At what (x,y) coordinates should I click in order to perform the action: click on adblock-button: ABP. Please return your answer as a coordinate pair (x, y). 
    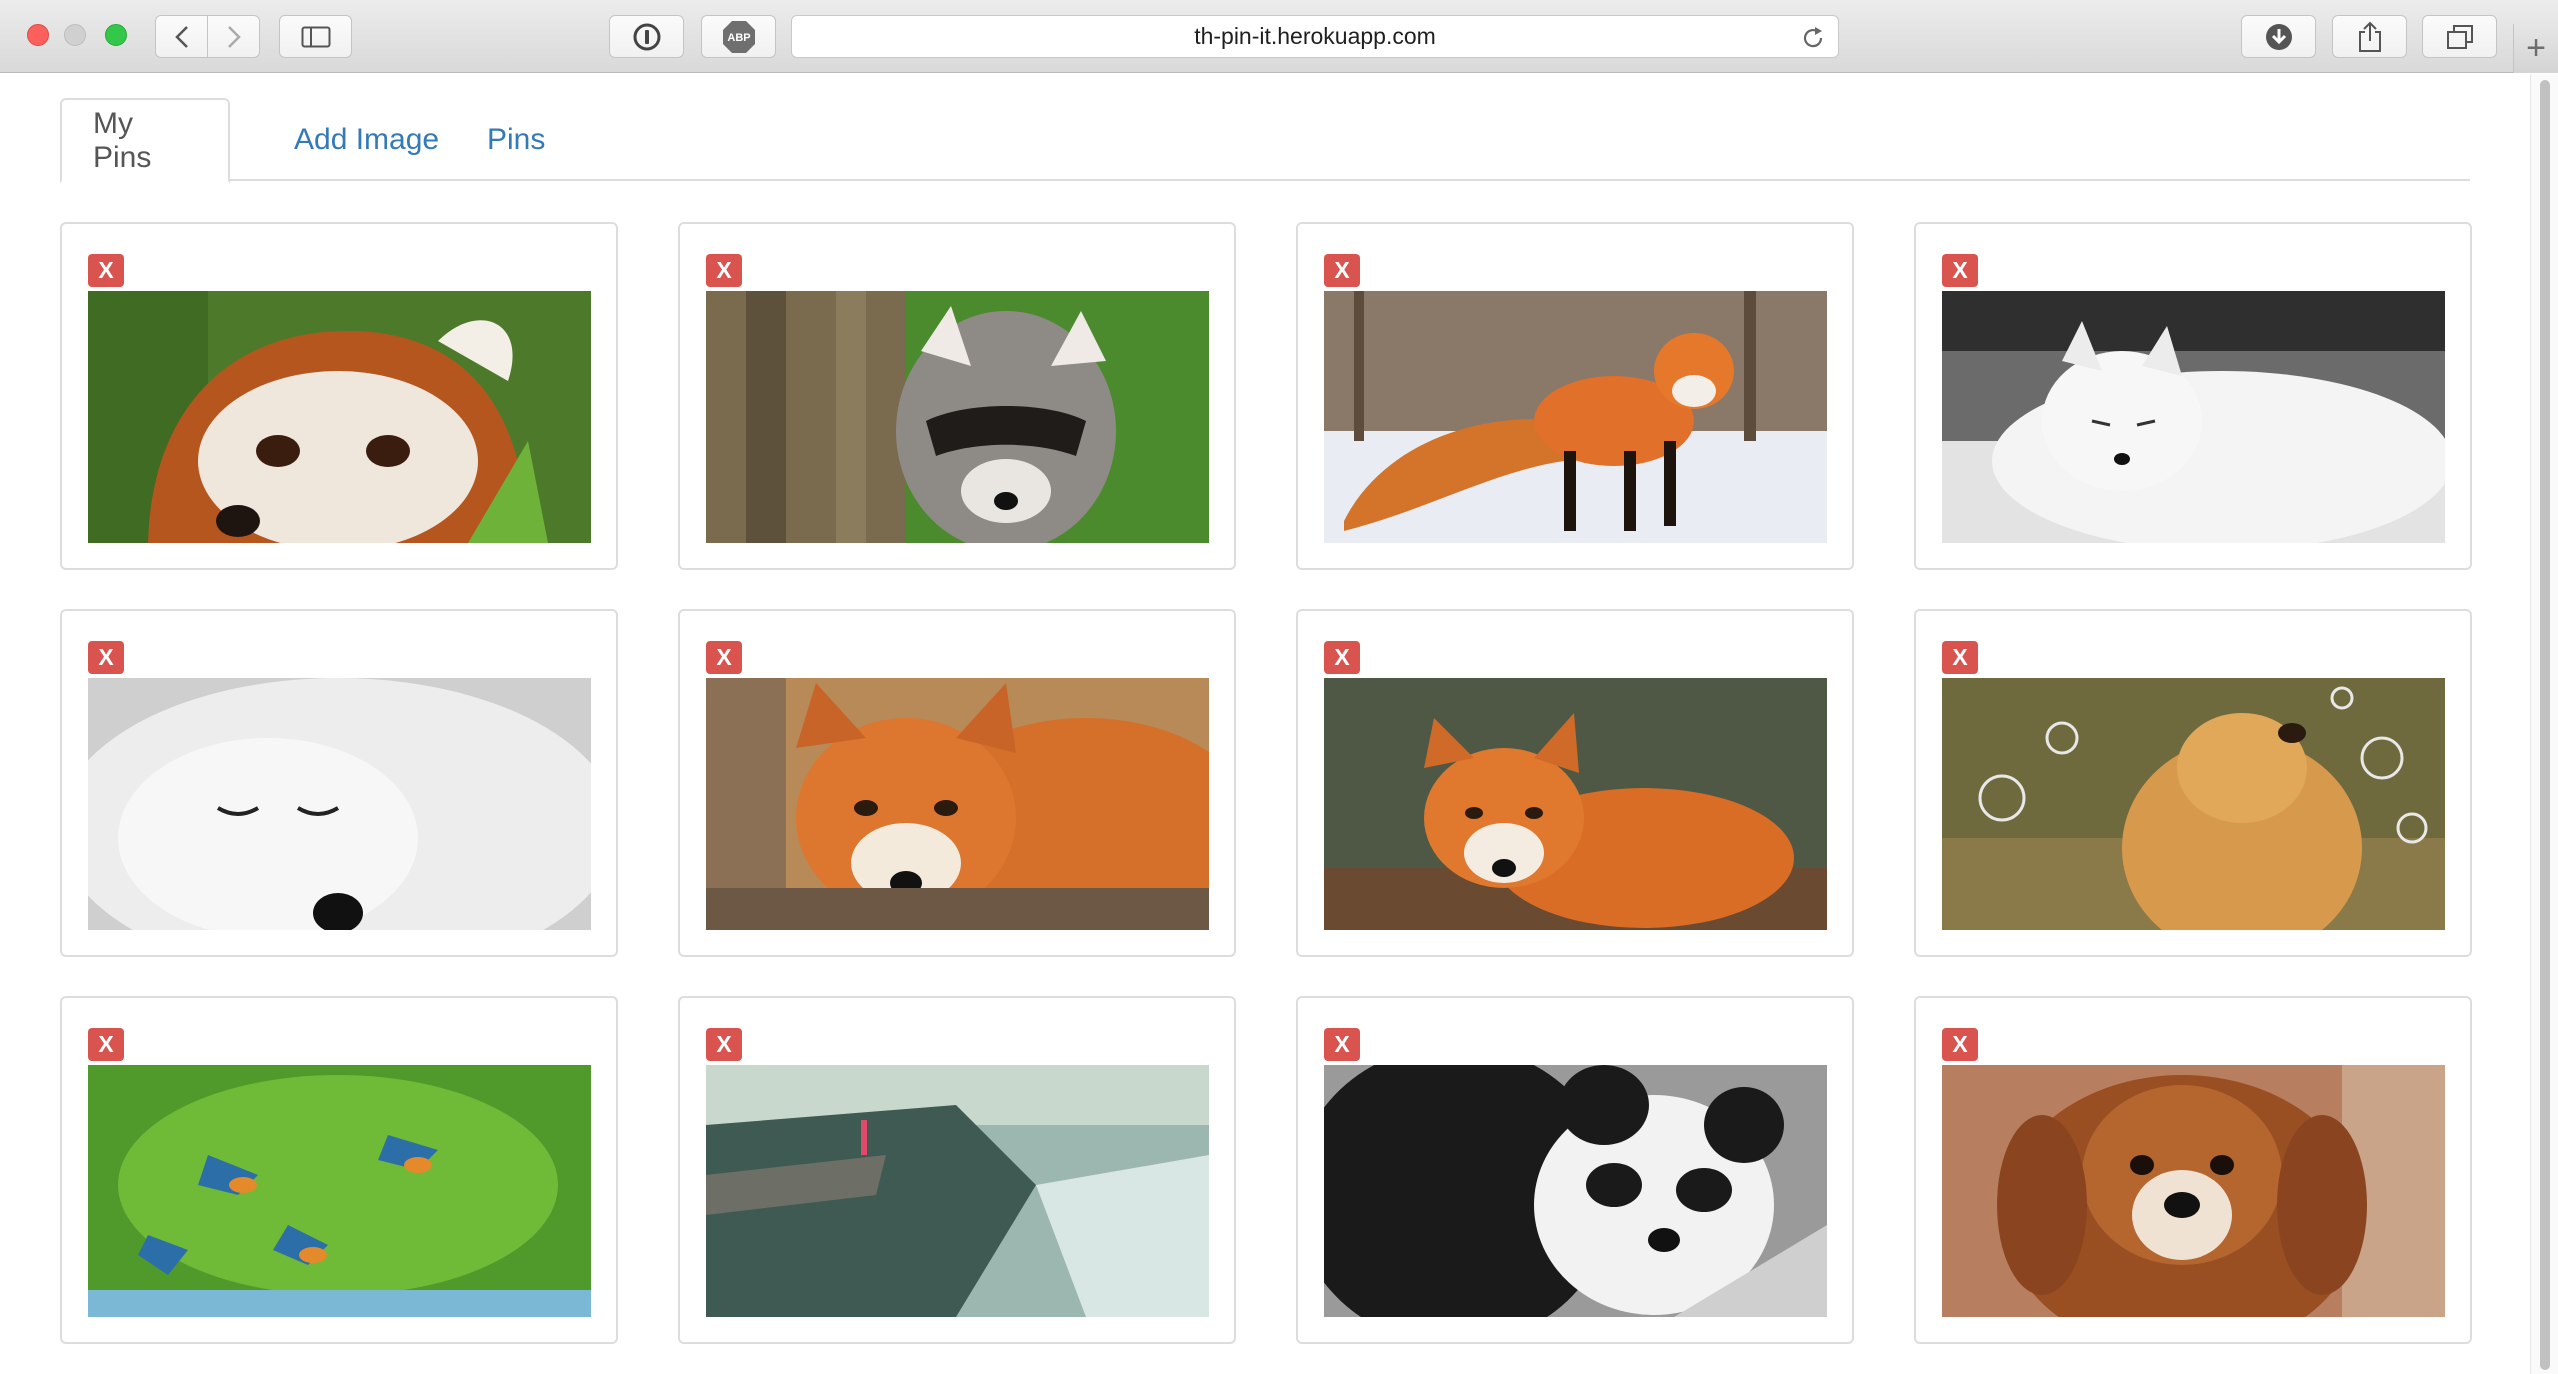
    Looking at the image, I should click on (738, 36).